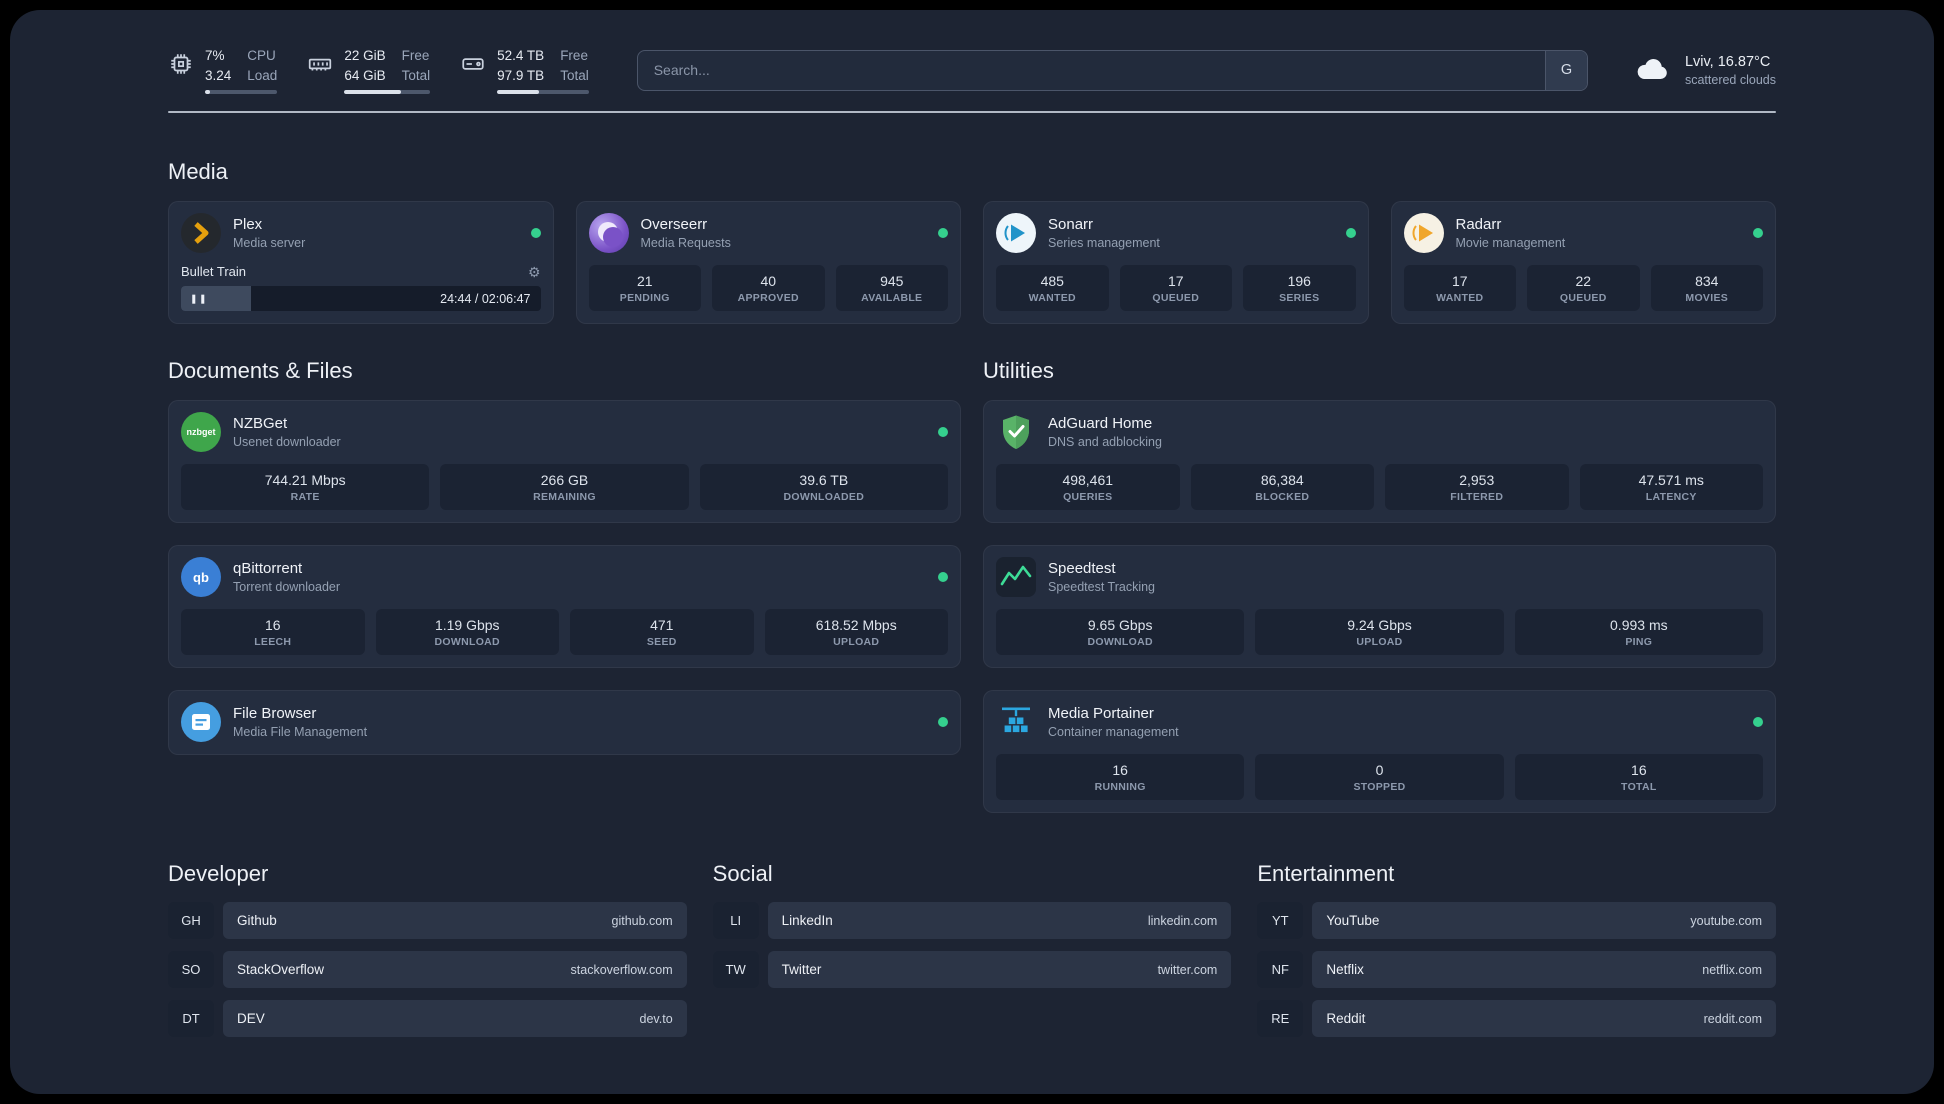  Describe the element at coordinates (1706, 288) in the screenshot. I see `stat-movies: 834 MOVIES` at that location.